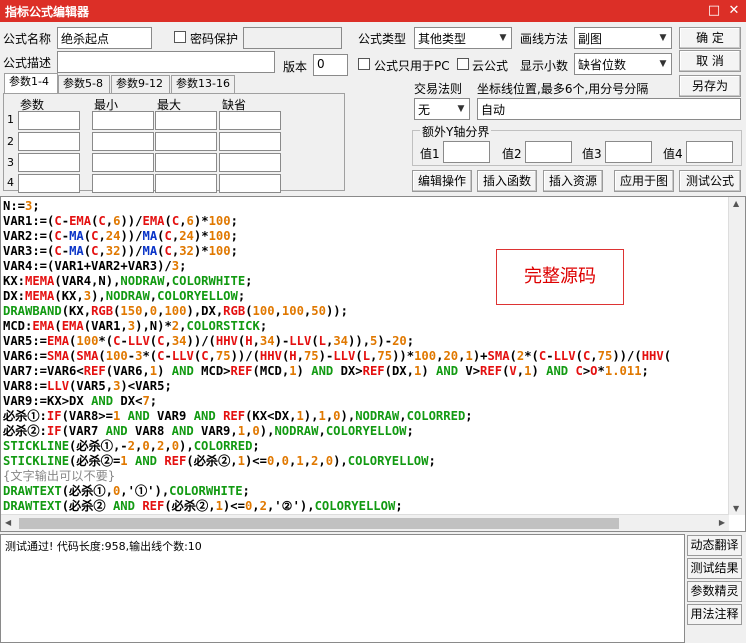 Image resolution: width=746 pixels, height=643 pixels. Describe the element at coordinates (180, 37) in the screenshot. I see `password-checkbox` at that location.